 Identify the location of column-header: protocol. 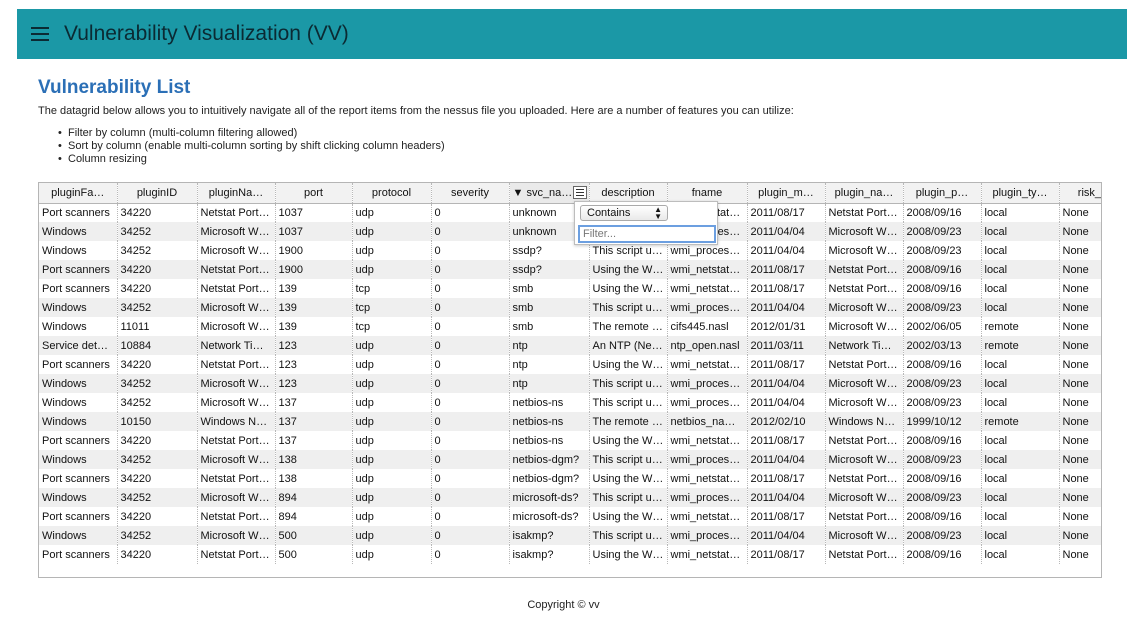
(392, 193).